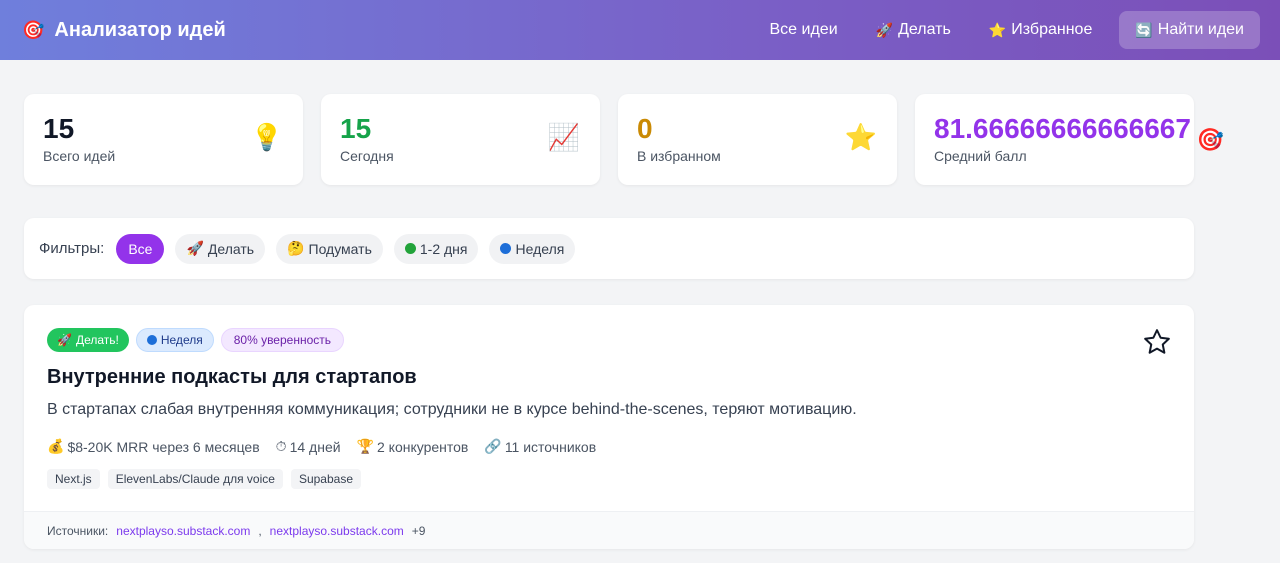 The height and width of the screenshot is (563, 1280). I want to click on filter-1-2-days: 1-2 дня, so click(436, 248).